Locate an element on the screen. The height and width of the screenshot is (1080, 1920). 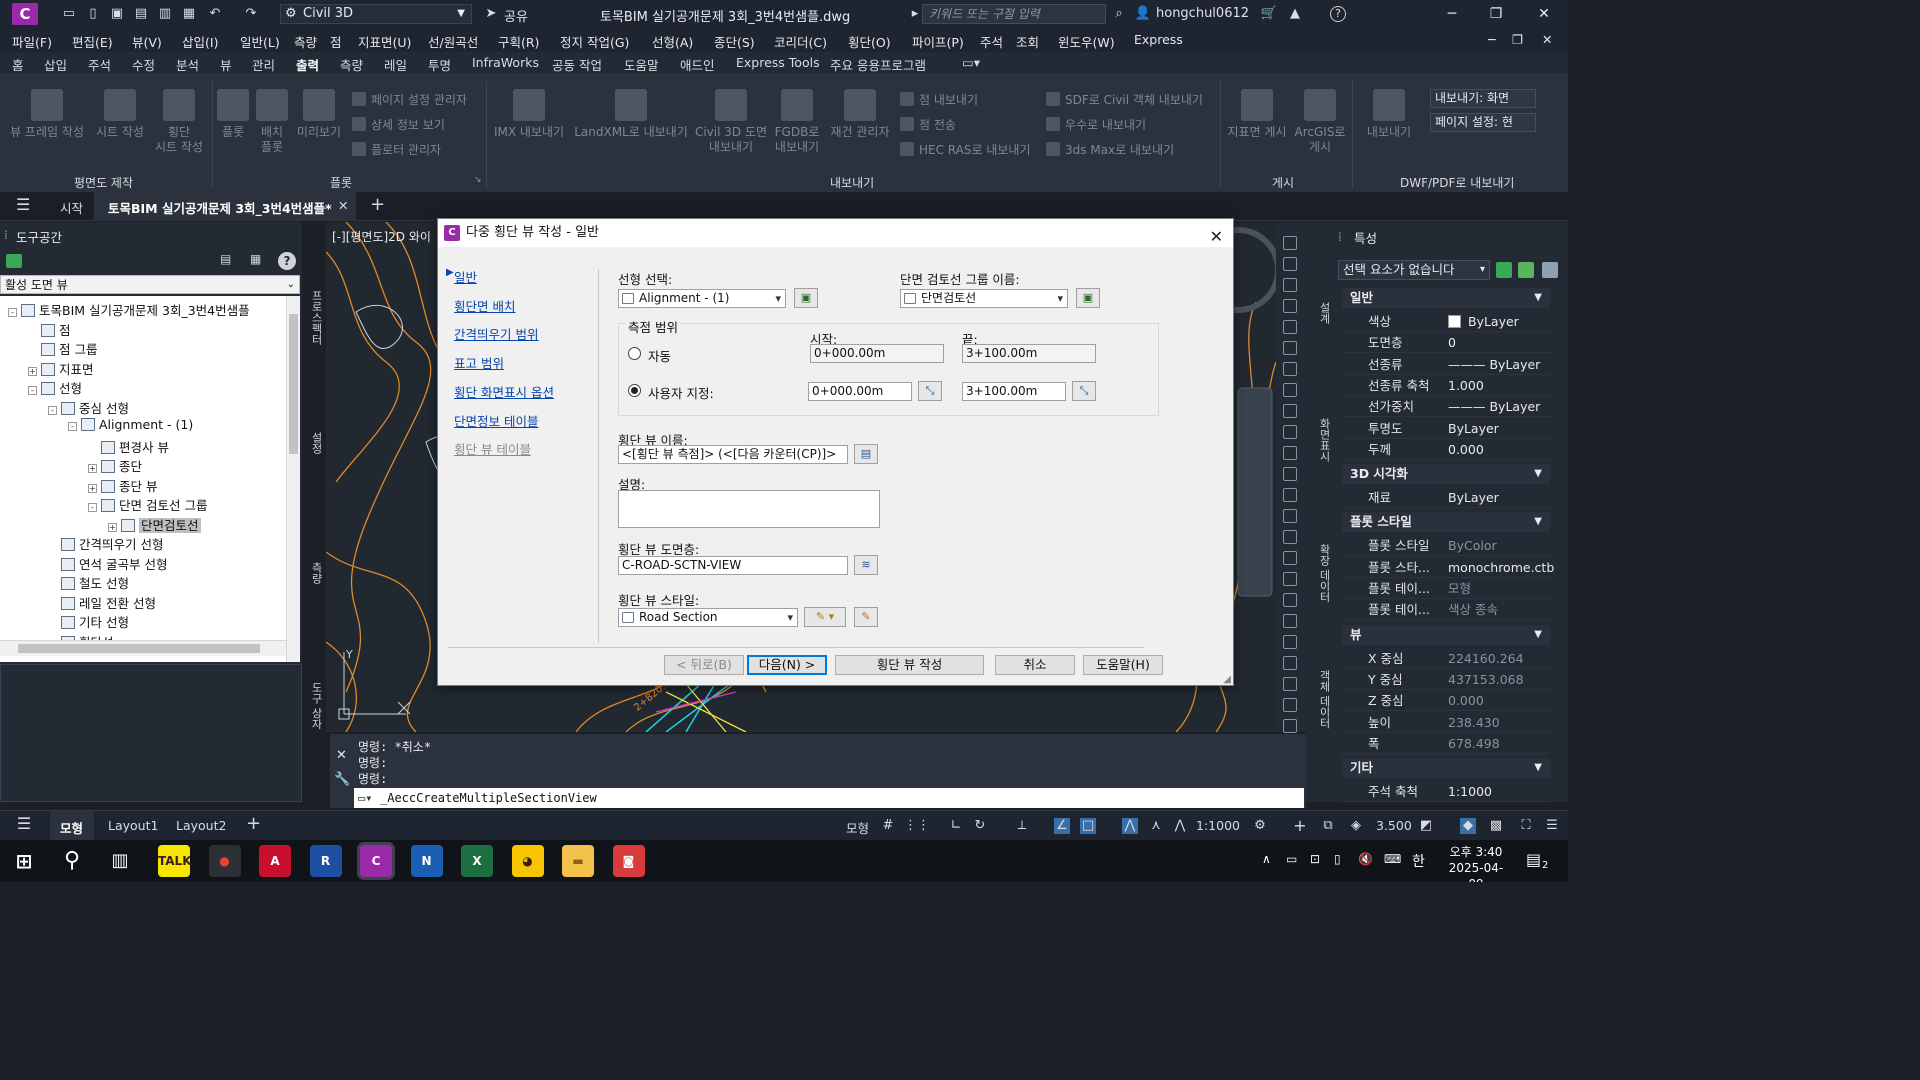
ime-indicator: 한 is located at coordinates (1418, 861).